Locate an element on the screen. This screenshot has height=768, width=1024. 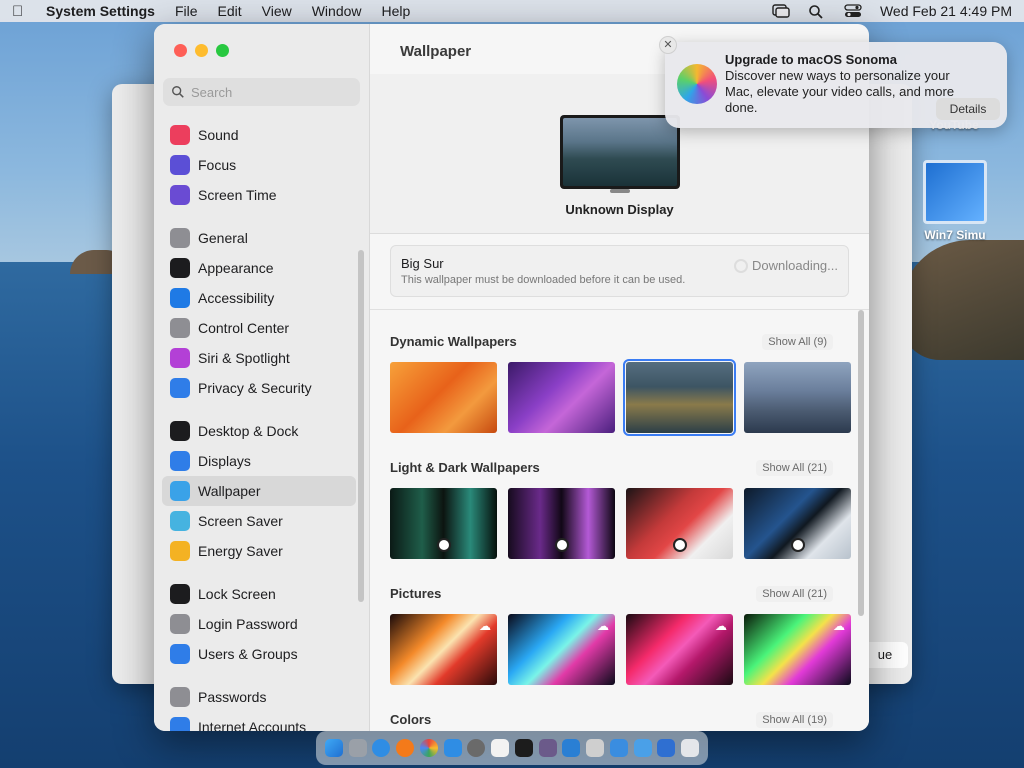
section-title: Colors is located at coordinates (411, 719).